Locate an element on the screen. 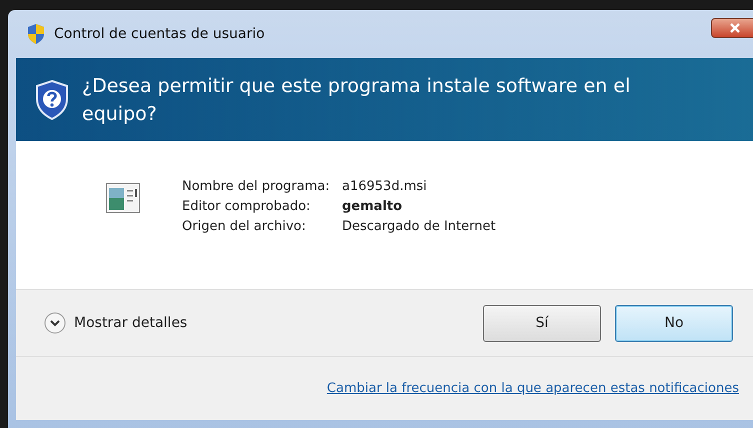 This screenshot has height=428, width=753. close-icon is located at coordinates (734, 28).